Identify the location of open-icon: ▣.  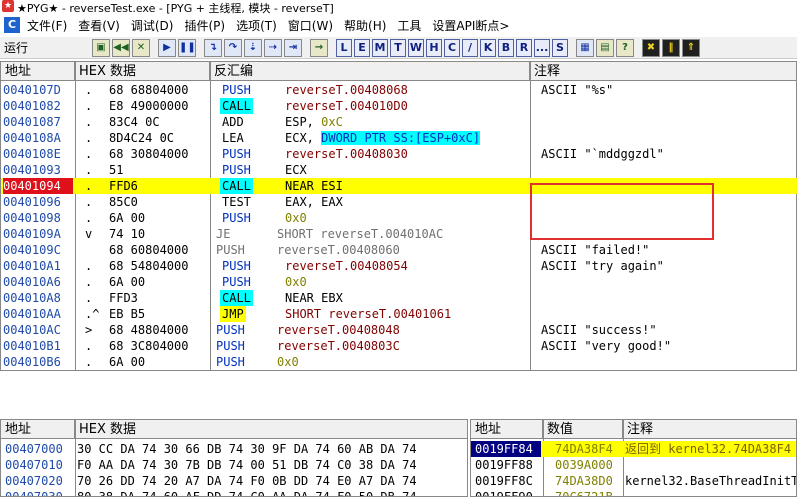
(101, 47).